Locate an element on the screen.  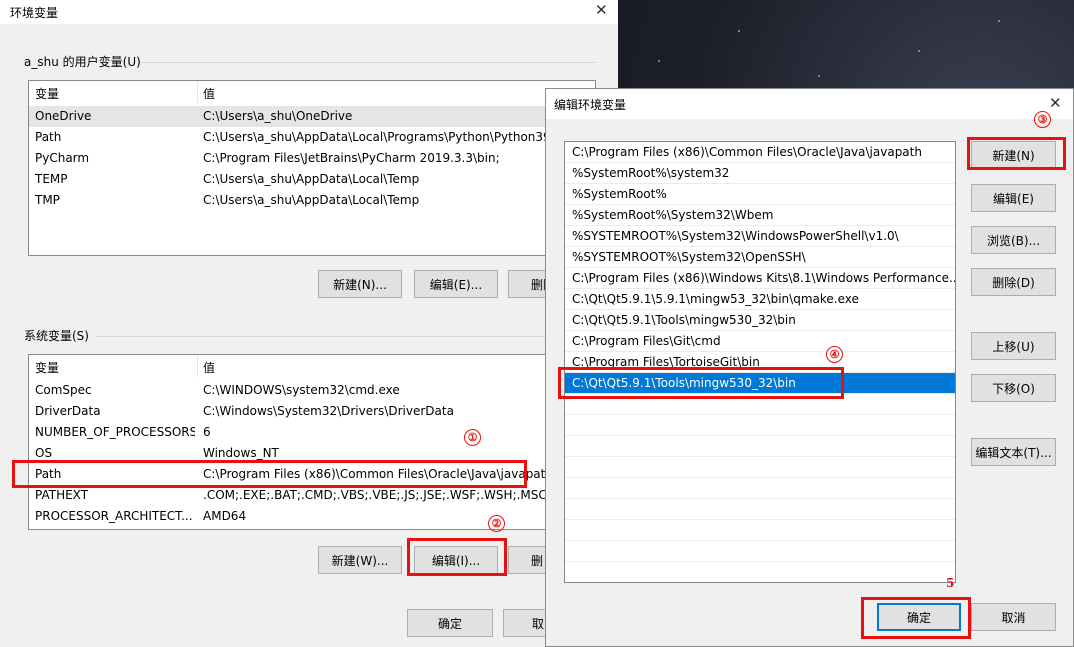
variable-value: C:\Windows\System32\Drivers\DriverData is located at coordinates (328, 411).